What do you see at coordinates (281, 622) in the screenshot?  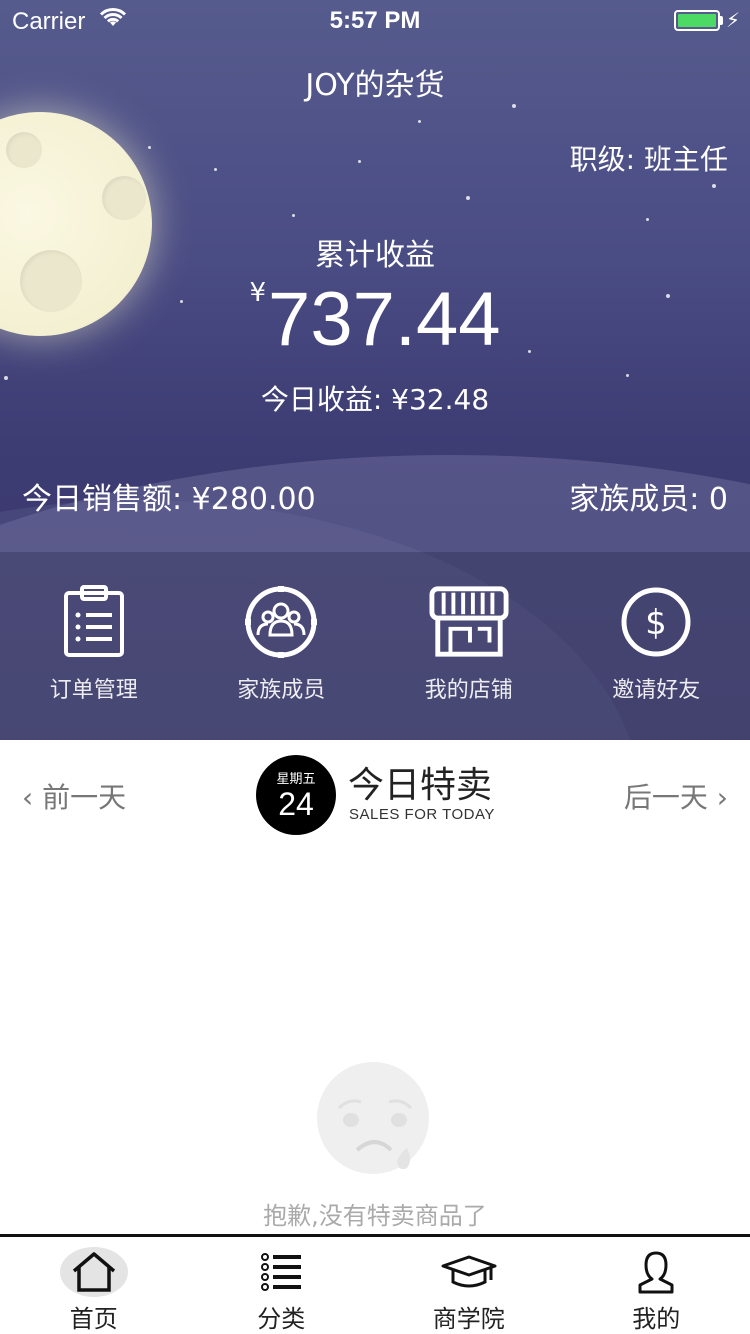 I see `family-group-icon` at bounding box center [281, 622].